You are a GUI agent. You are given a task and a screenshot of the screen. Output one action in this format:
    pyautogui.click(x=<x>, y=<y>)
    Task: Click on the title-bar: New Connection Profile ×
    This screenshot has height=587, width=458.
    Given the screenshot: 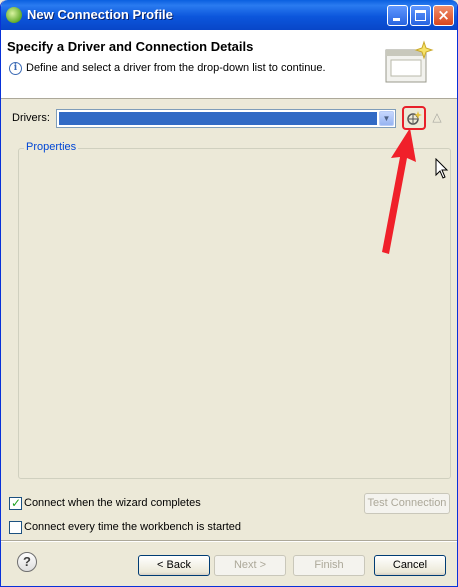 What is the action you would take?
    pyautogui.click(x=229, y=15)
    